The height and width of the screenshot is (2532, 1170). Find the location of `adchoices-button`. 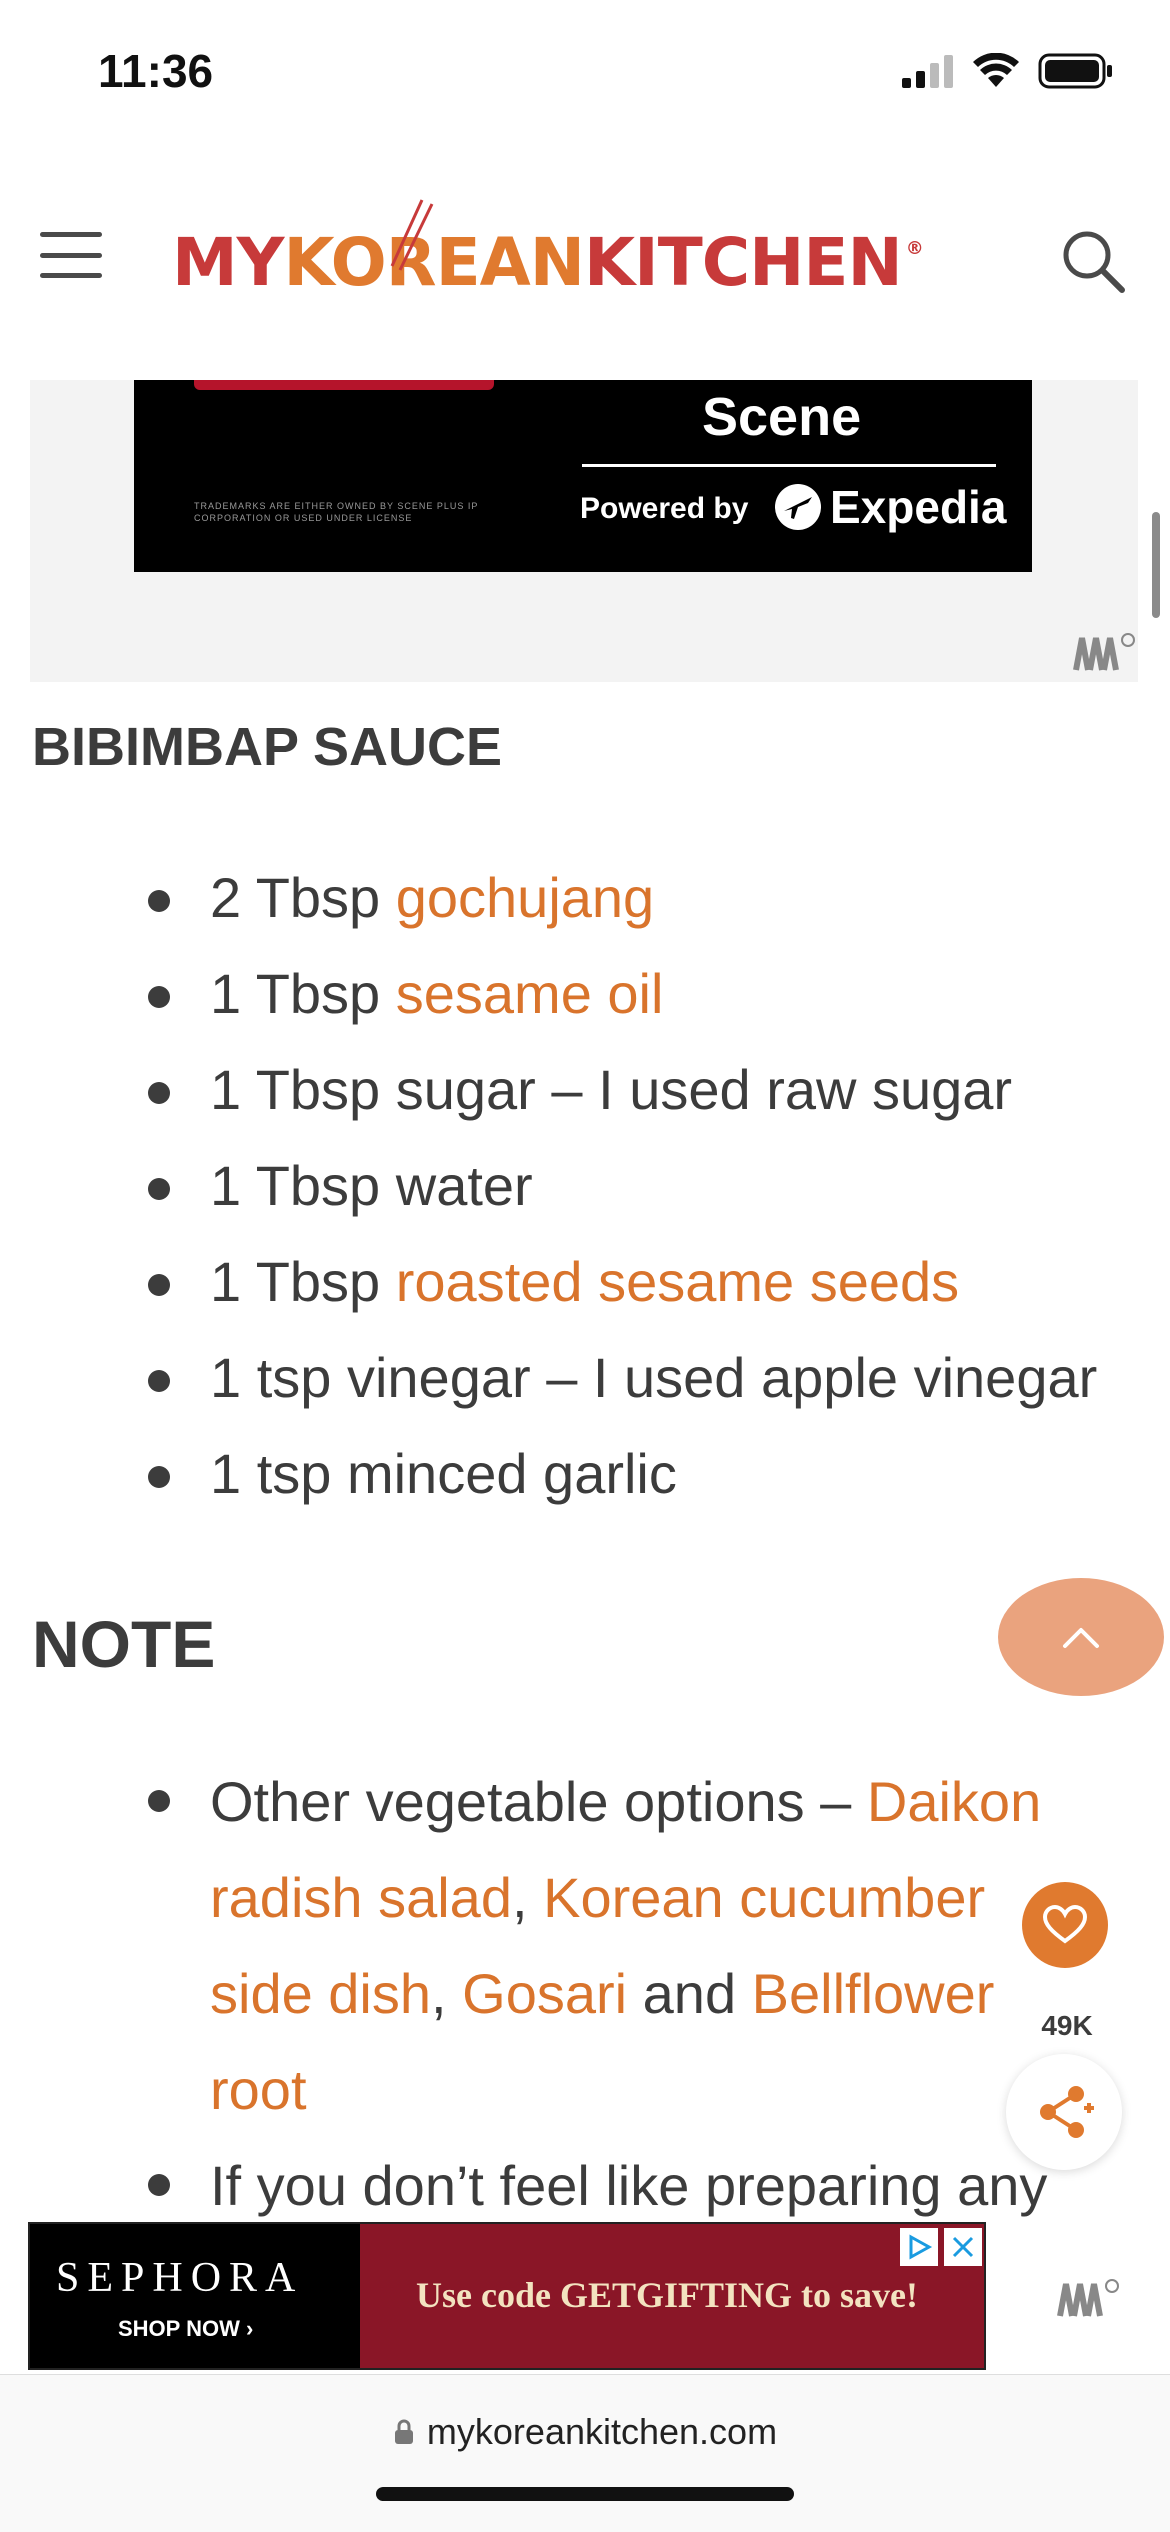

adchoices-button is located at coordinates (919, 2247).